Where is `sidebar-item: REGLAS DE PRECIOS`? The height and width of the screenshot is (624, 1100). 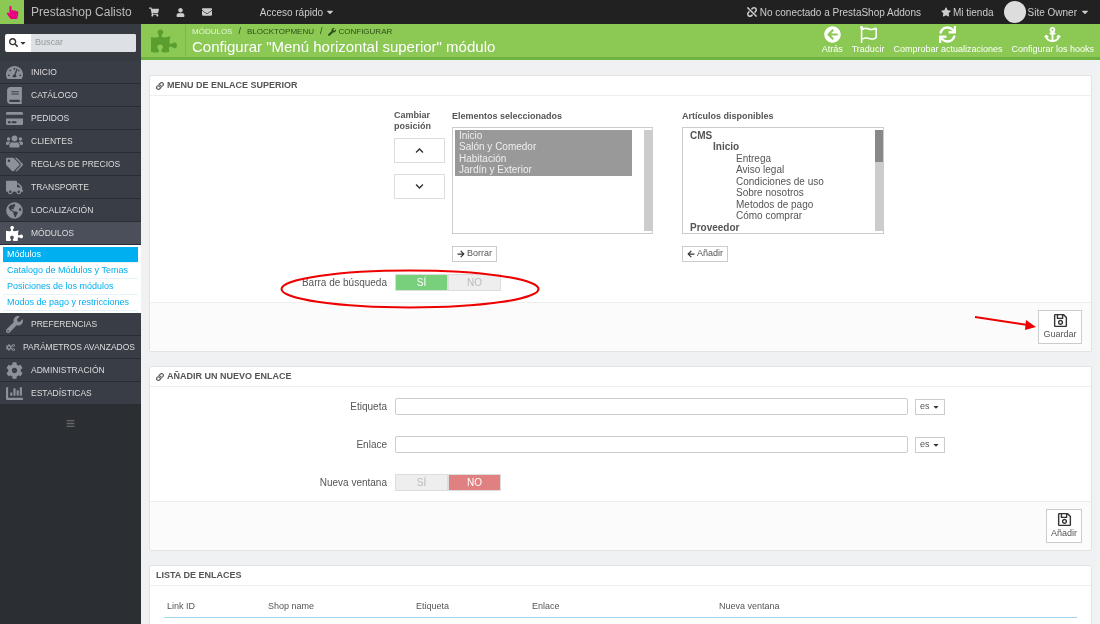 sidebar-item: REGLAS DE PRECIOS is located at coordinates (70, 164).